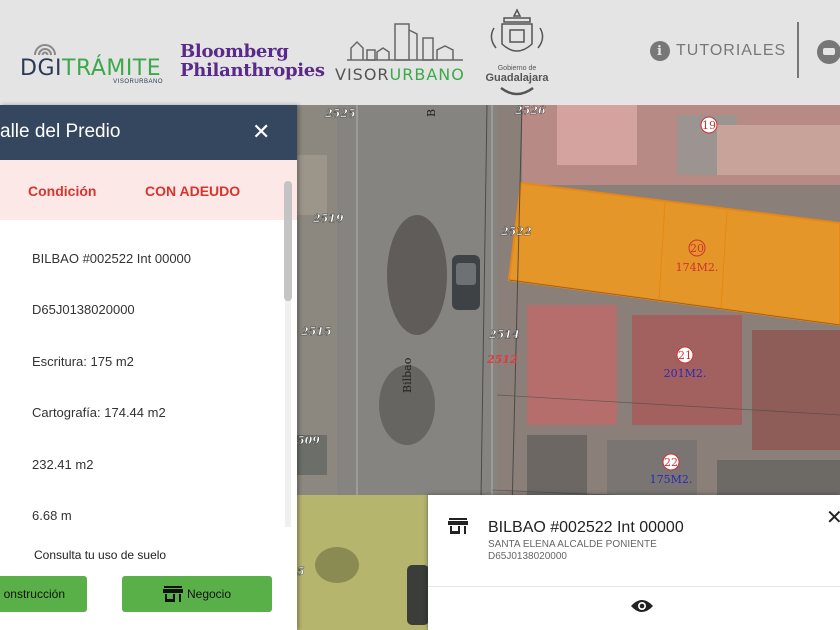 This screenshot has width=840, height=630. Describe the element at coordinates (671, 479) in the screenshot. I see `lot-area-22: 175M2.` at that location.